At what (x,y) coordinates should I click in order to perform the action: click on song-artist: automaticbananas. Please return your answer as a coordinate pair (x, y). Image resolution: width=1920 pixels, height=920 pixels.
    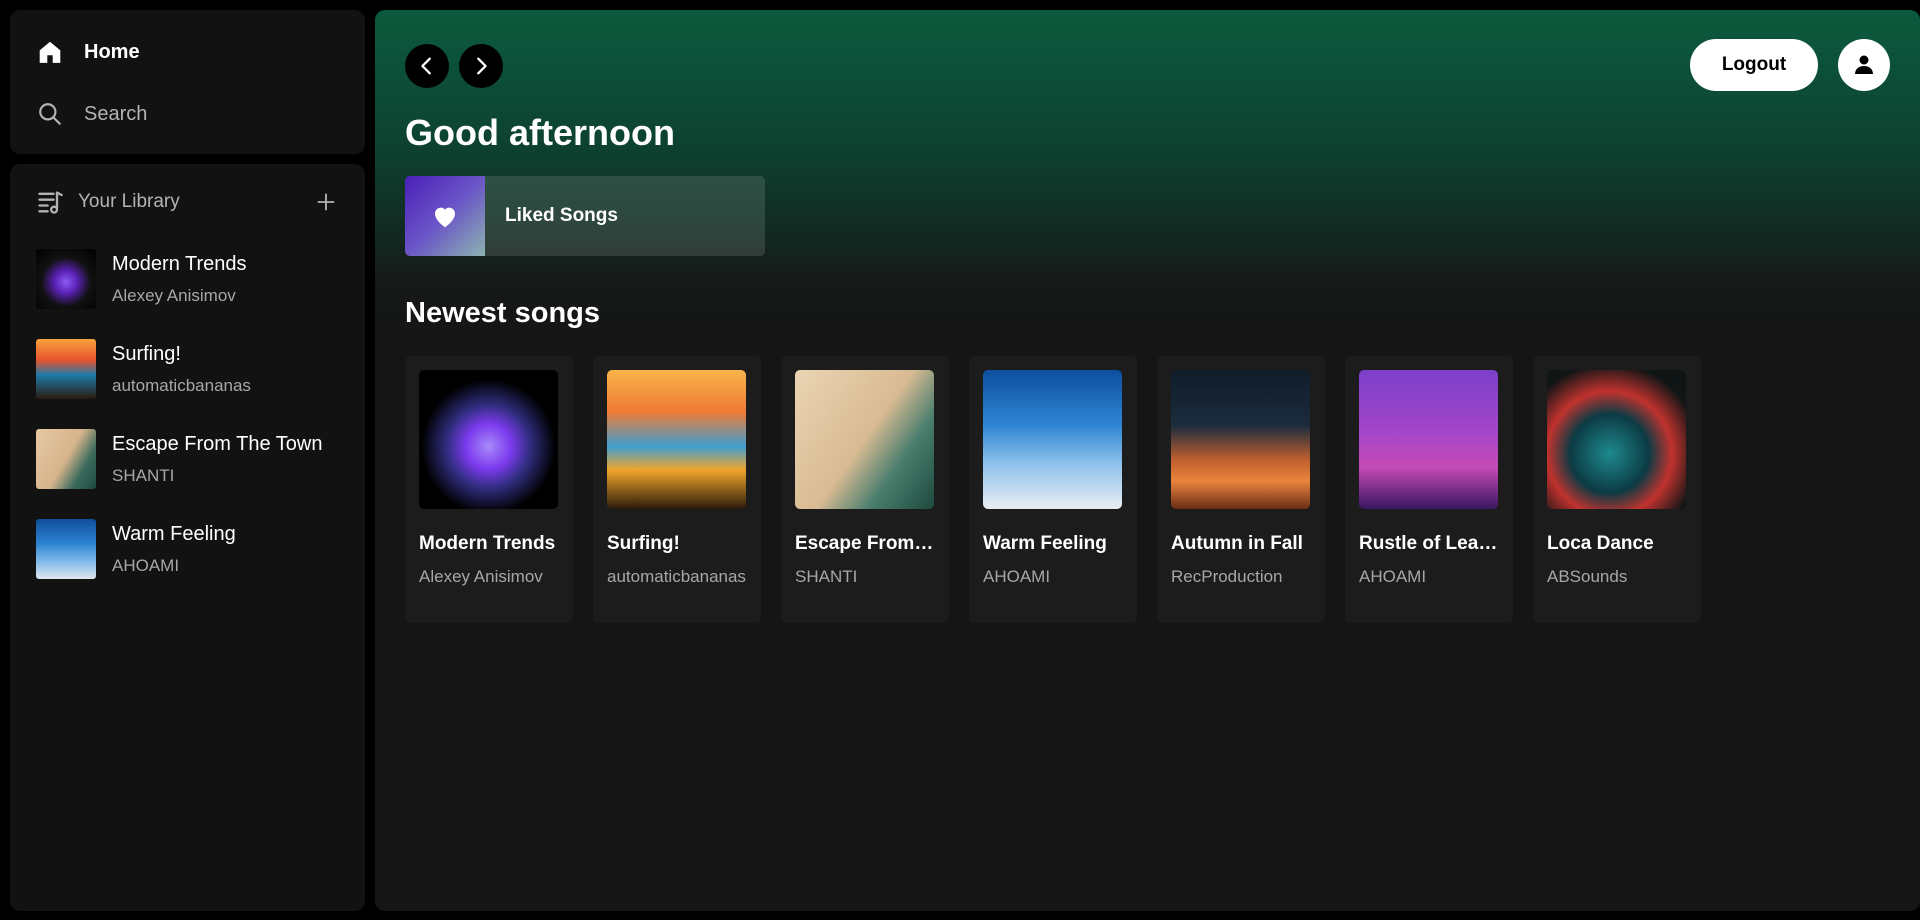
    Looking at the image, I should click on (676, 576).